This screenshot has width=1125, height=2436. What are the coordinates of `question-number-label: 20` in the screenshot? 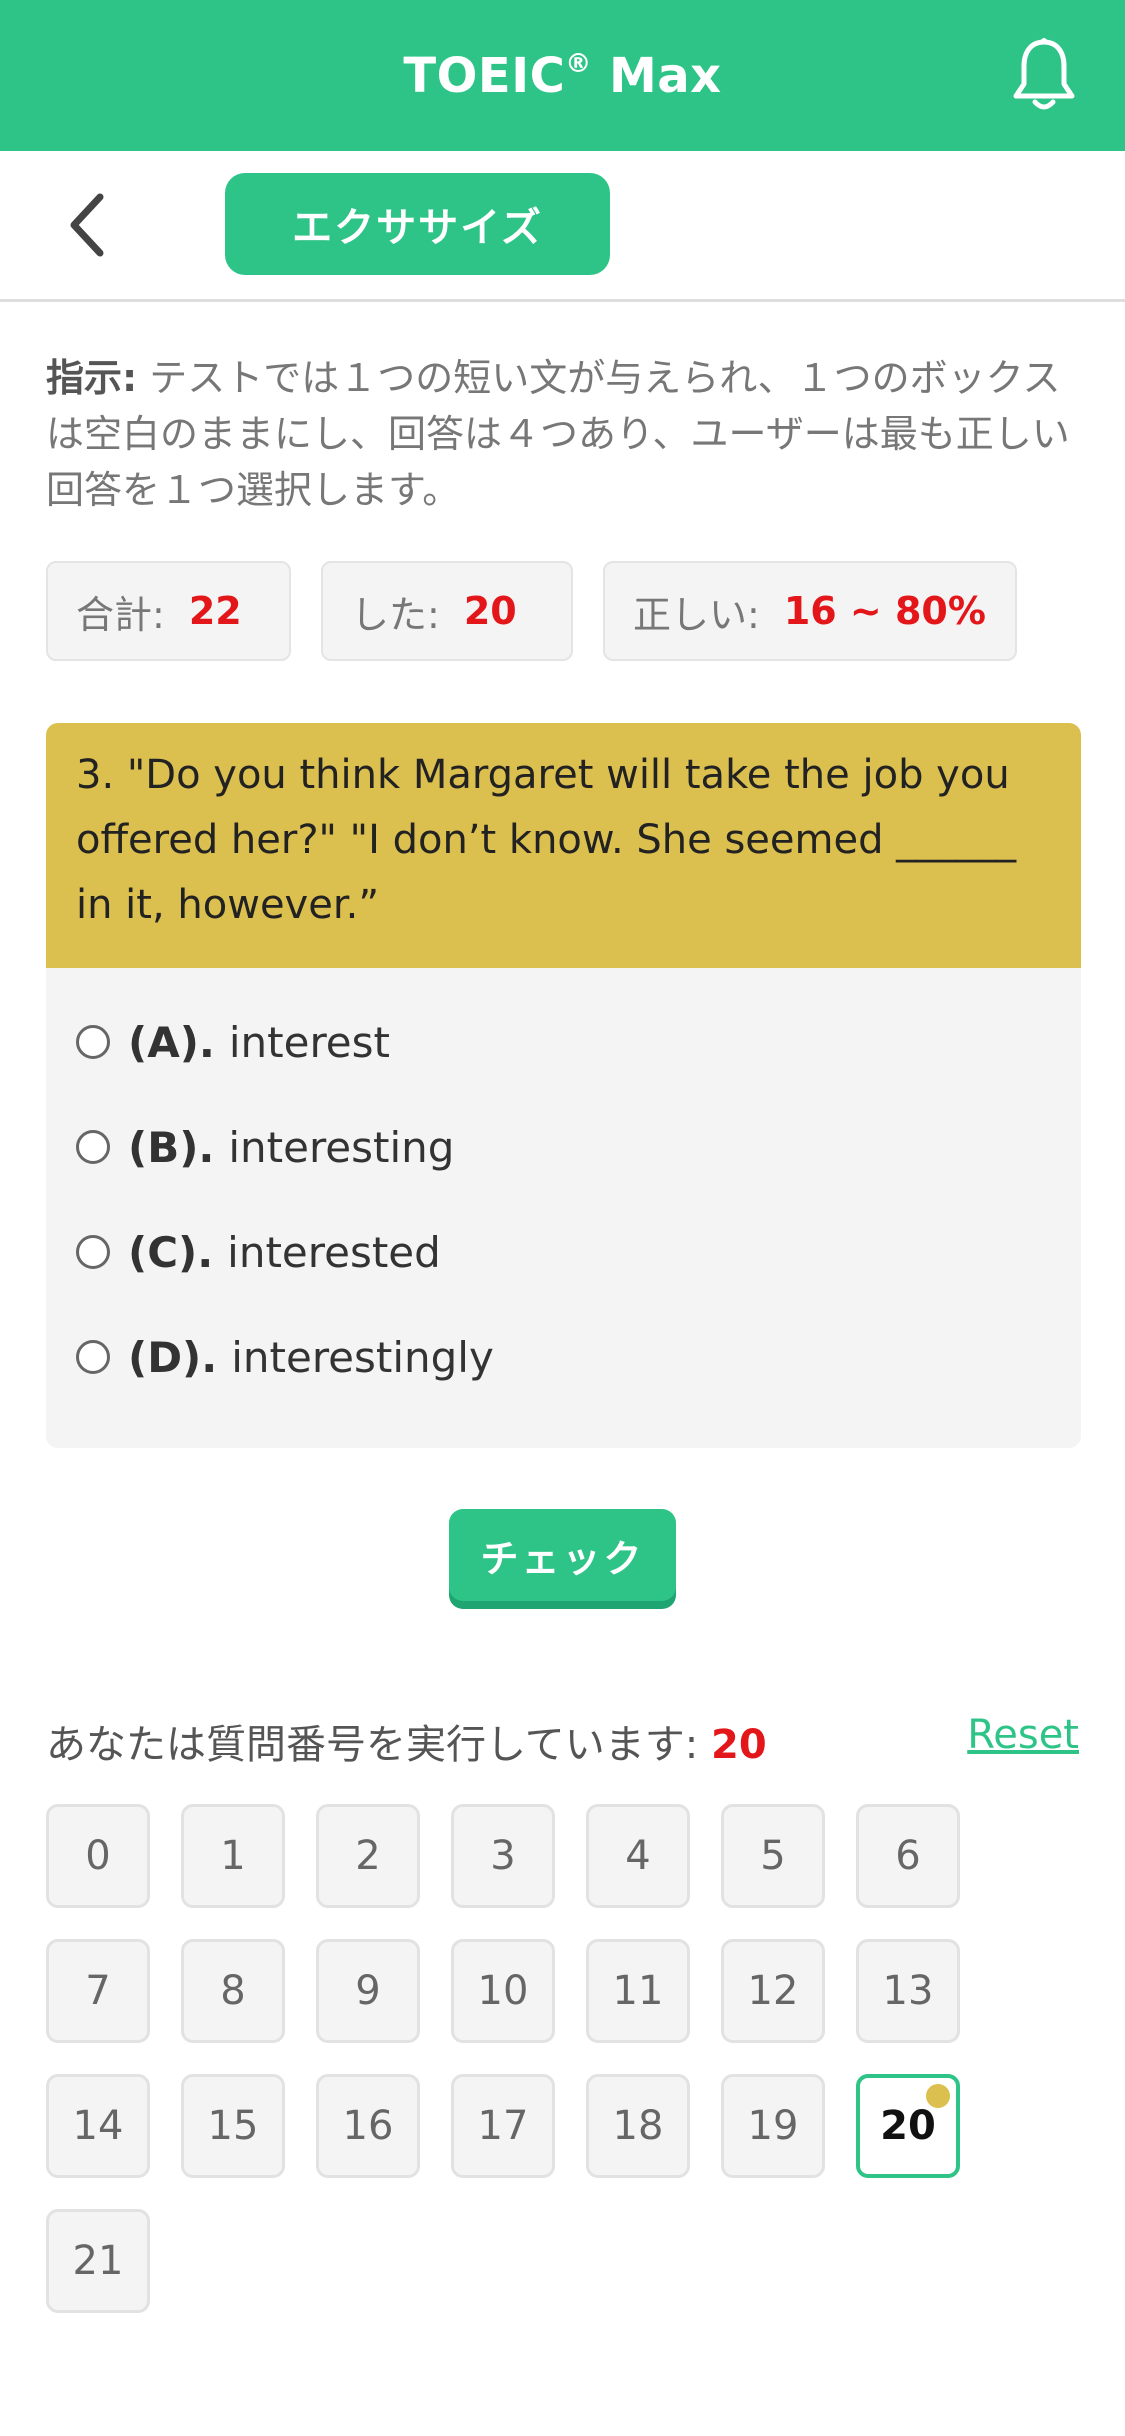 It's located at (908, 2126).